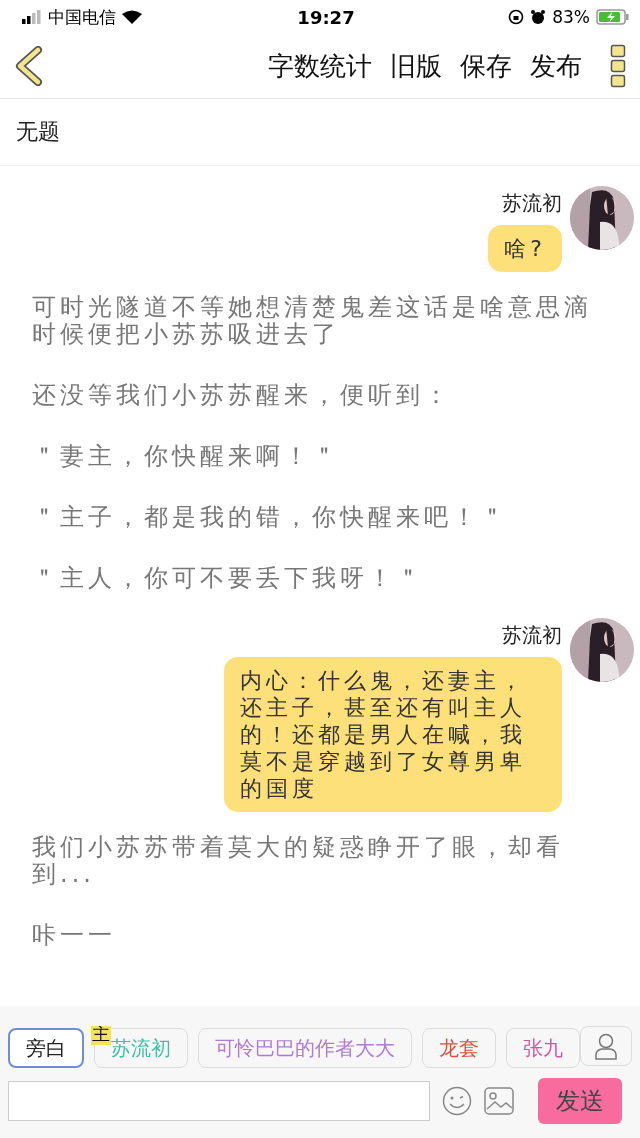 This screenshot has width=640, height=1138. What do you see at coordinates (82, 17) in the screenshot?
I see `carrier-name: 中国电信` at bounding box center [82, 17].